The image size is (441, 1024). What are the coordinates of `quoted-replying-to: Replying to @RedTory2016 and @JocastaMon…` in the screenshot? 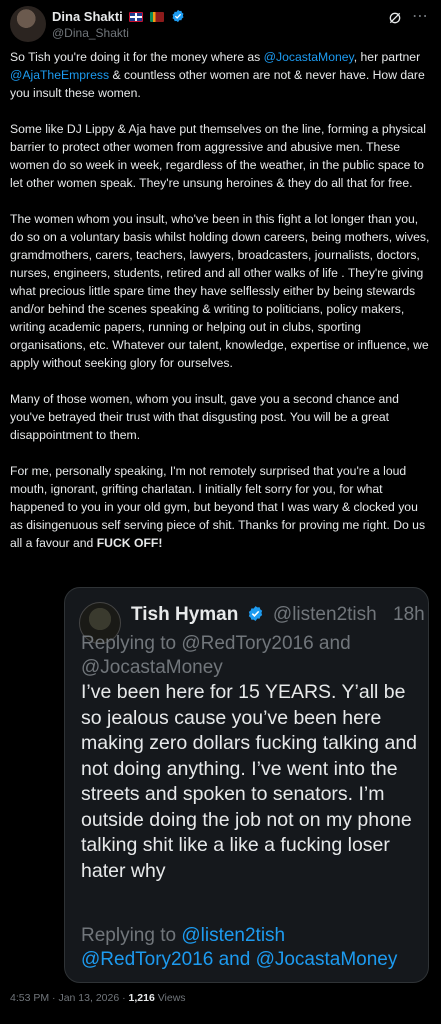 It's located at (216, 655).